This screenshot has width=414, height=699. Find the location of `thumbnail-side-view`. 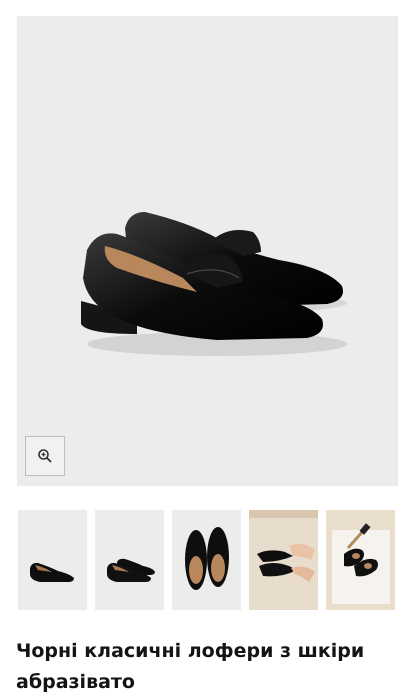

thumbnail-side-view is located at coordinates (52, 560).